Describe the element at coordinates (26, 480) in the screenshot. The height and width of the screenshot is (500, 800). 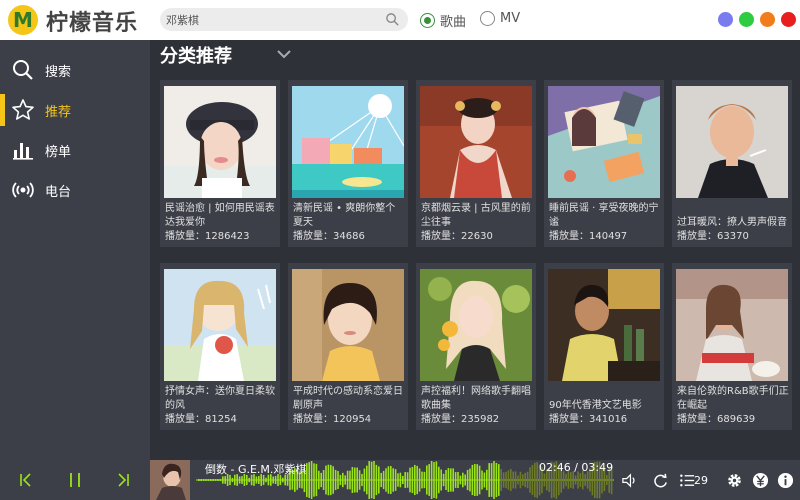
I see `previous-icon` at that location.